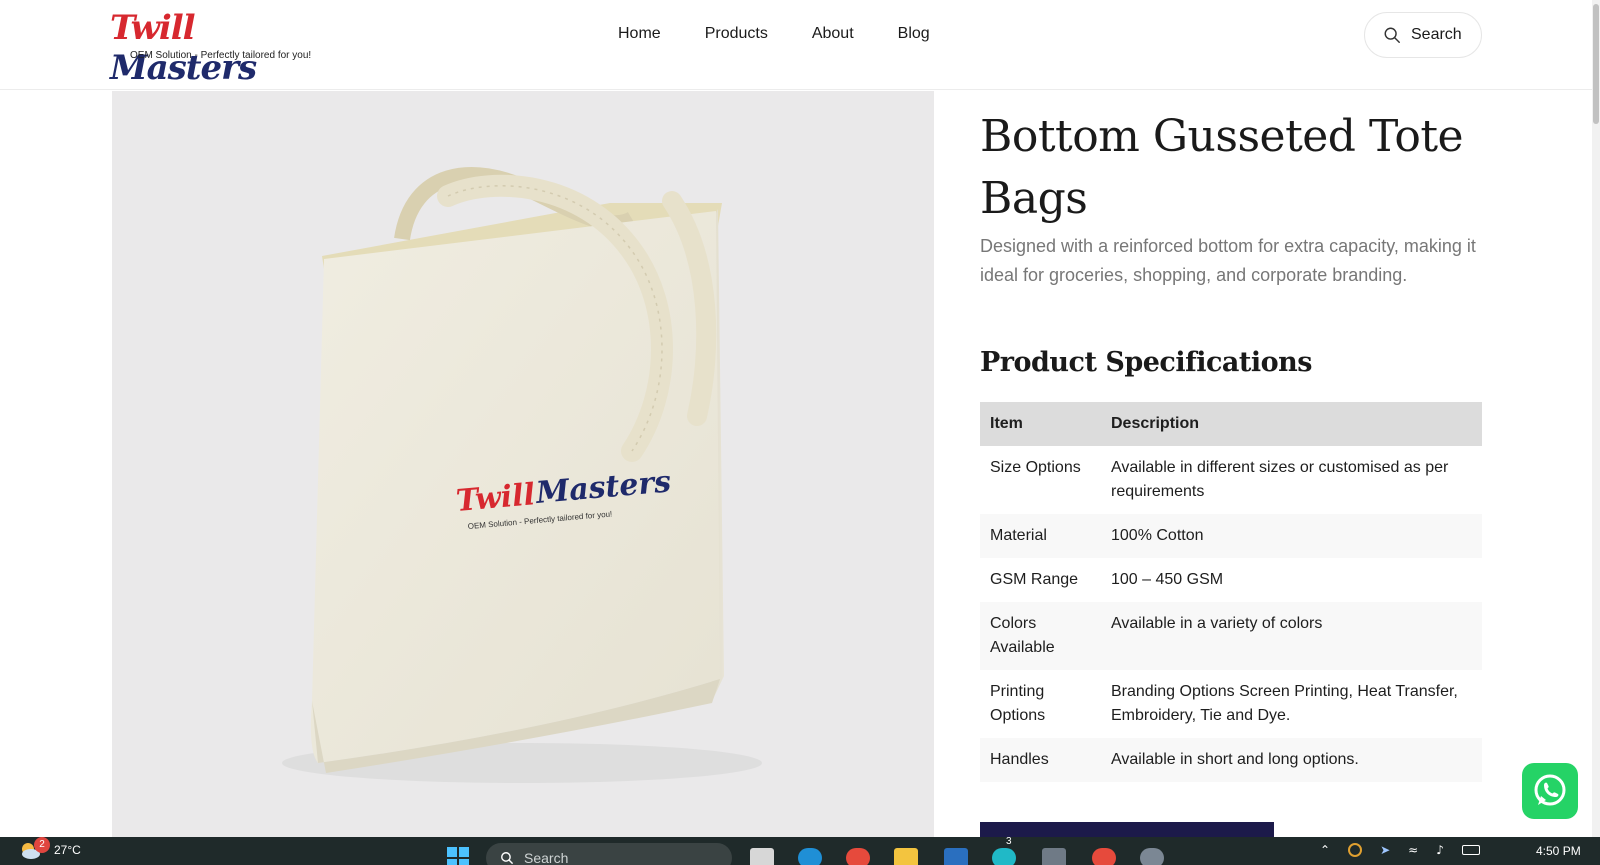 The width and height of the screenshot is (1600, 865). What do you see at coordinates (906, 856) in the screenshot?
I see `folder-icon` at bounding box center [906, 856].